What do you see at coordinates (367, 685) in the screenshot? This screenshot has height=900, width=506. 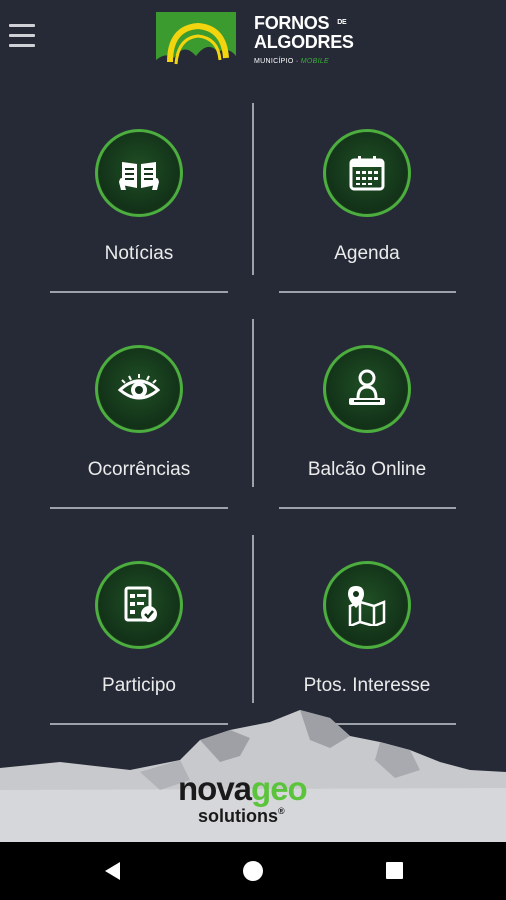 I see `tile-label: Ptos. Interesse` at bounding box center [367, 685].